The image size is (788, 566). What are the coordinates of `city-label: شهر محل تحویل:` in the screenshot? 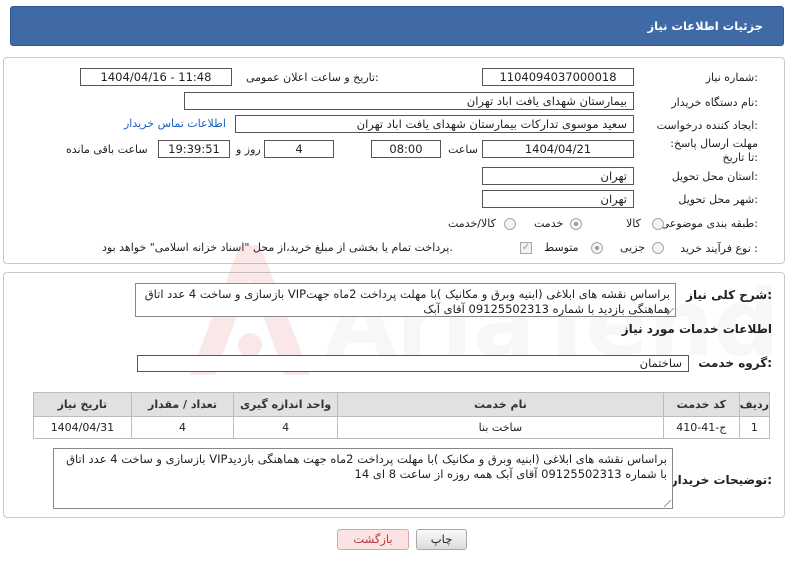 It's located at (718, 199).